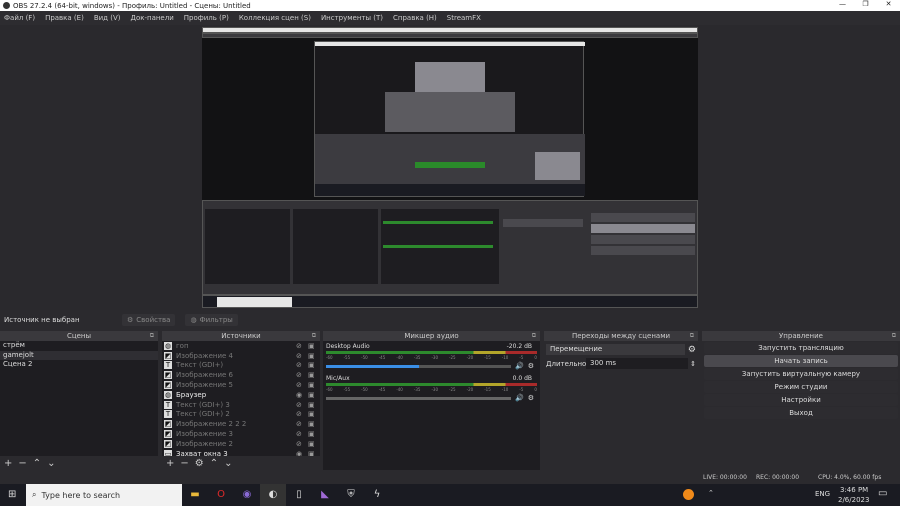 This screenshot has width=900, height=506. Describe the element at coordinates (12, 495) in the screenshot. I see `windows-start-icon: ⊞` at that location.